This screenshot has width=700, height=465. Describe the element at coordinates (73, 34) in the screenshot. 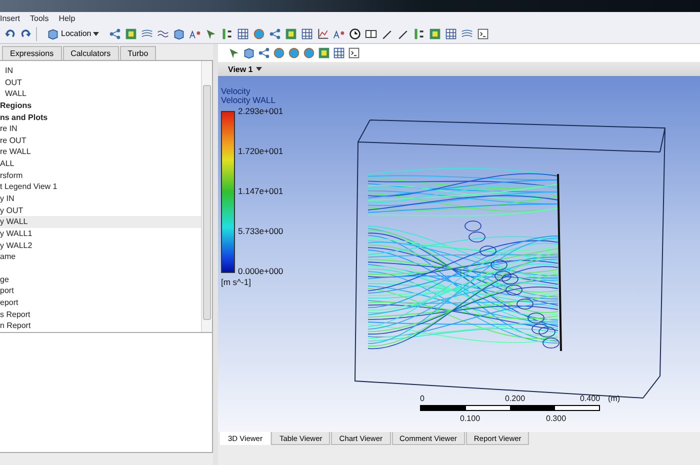

I see `location-button: Location` at that location.